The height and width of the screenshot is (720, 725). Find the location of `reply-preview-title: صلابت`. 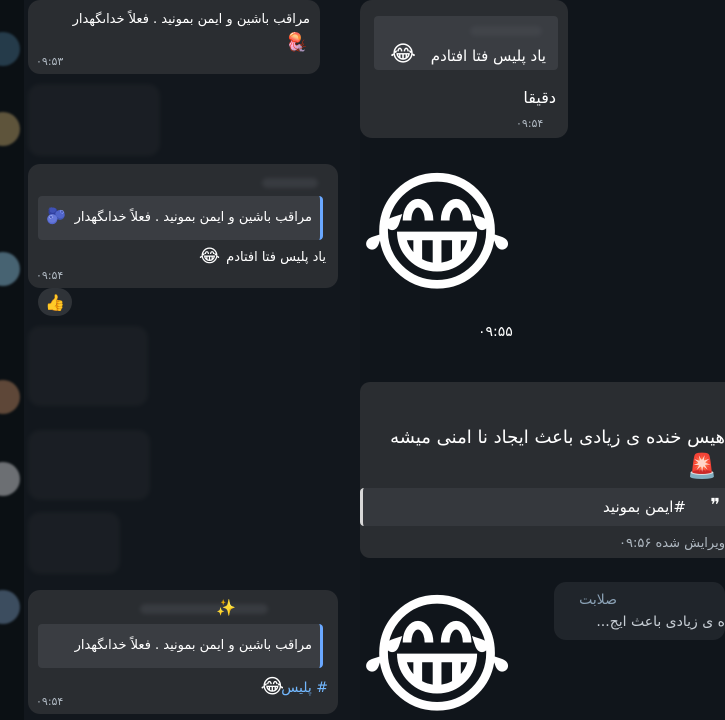

reply-preview-title: صلابت is located at coordinates (598, 600).